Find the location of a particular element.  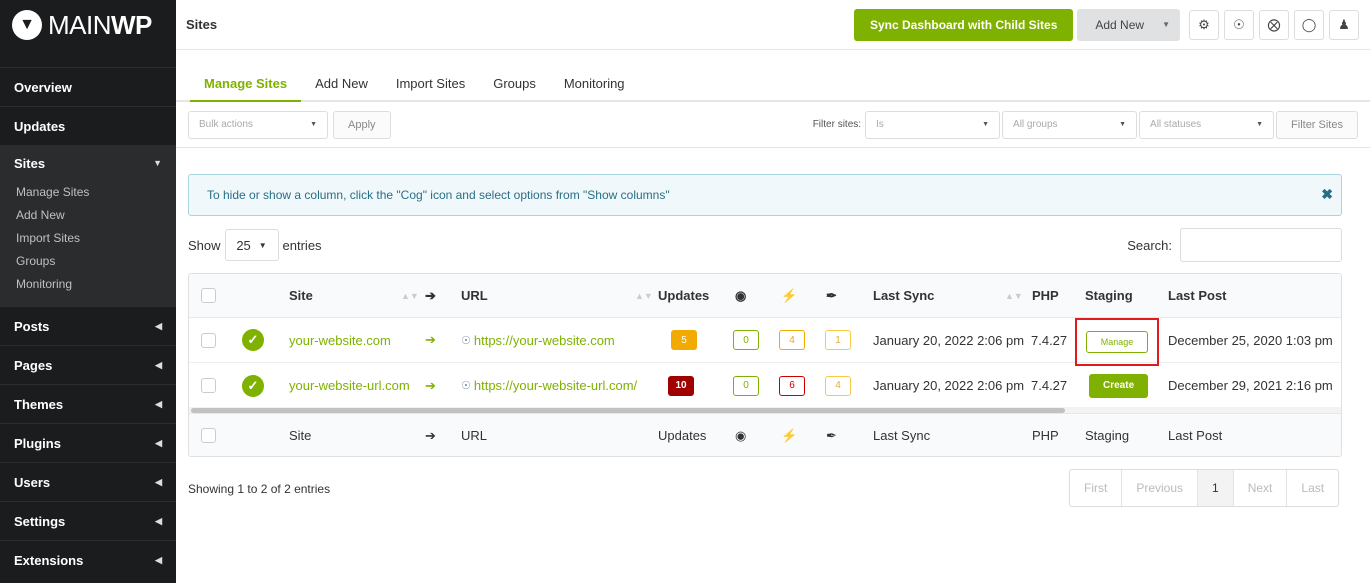

footer-col-last-post: Last Post is located at coordinates (1195, 435).